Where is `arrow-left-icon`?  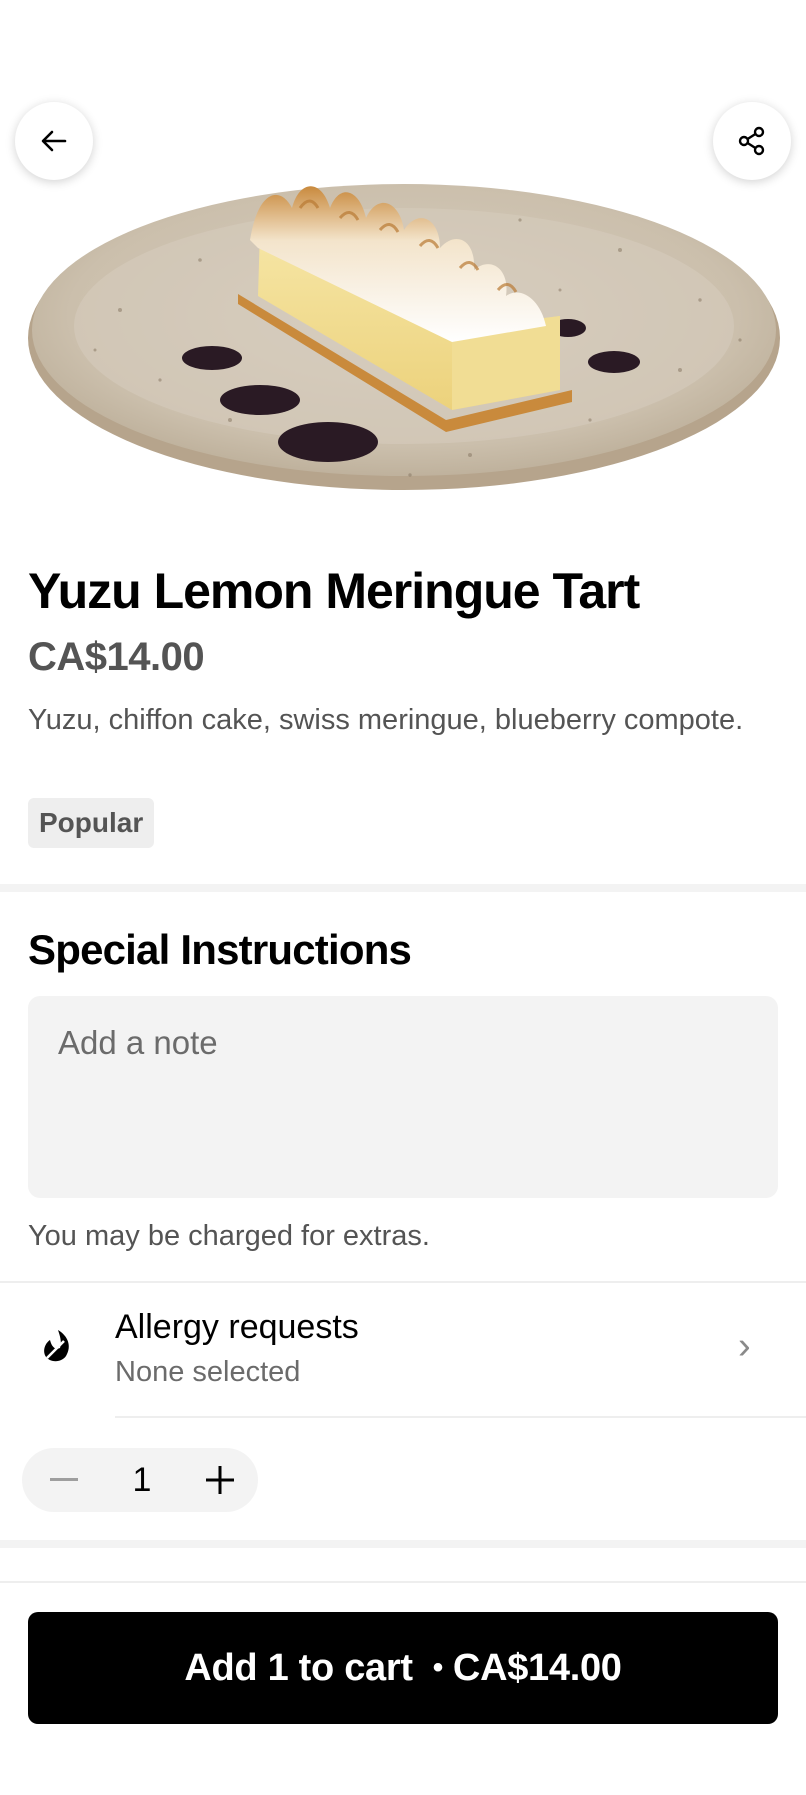
arrow-left-icon is located at coordinates (54, 141).